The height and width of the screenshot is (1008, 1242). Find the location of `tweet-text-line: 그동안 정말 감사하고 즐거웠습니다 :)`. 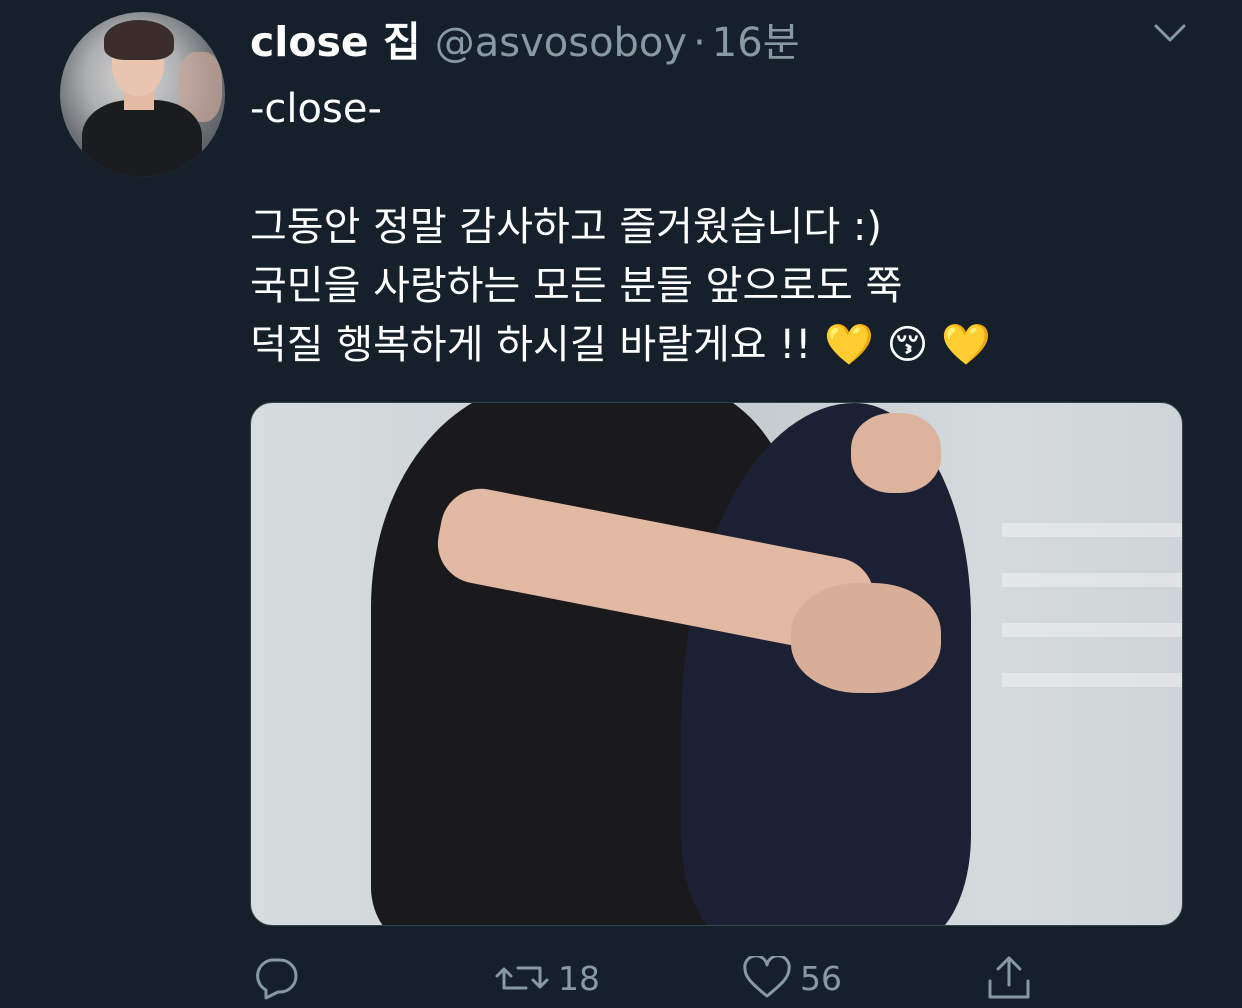

tweet-text-line: 그동안 정말 감사하고 즐거웠습니다 :) is located at coordinates (566, 227).